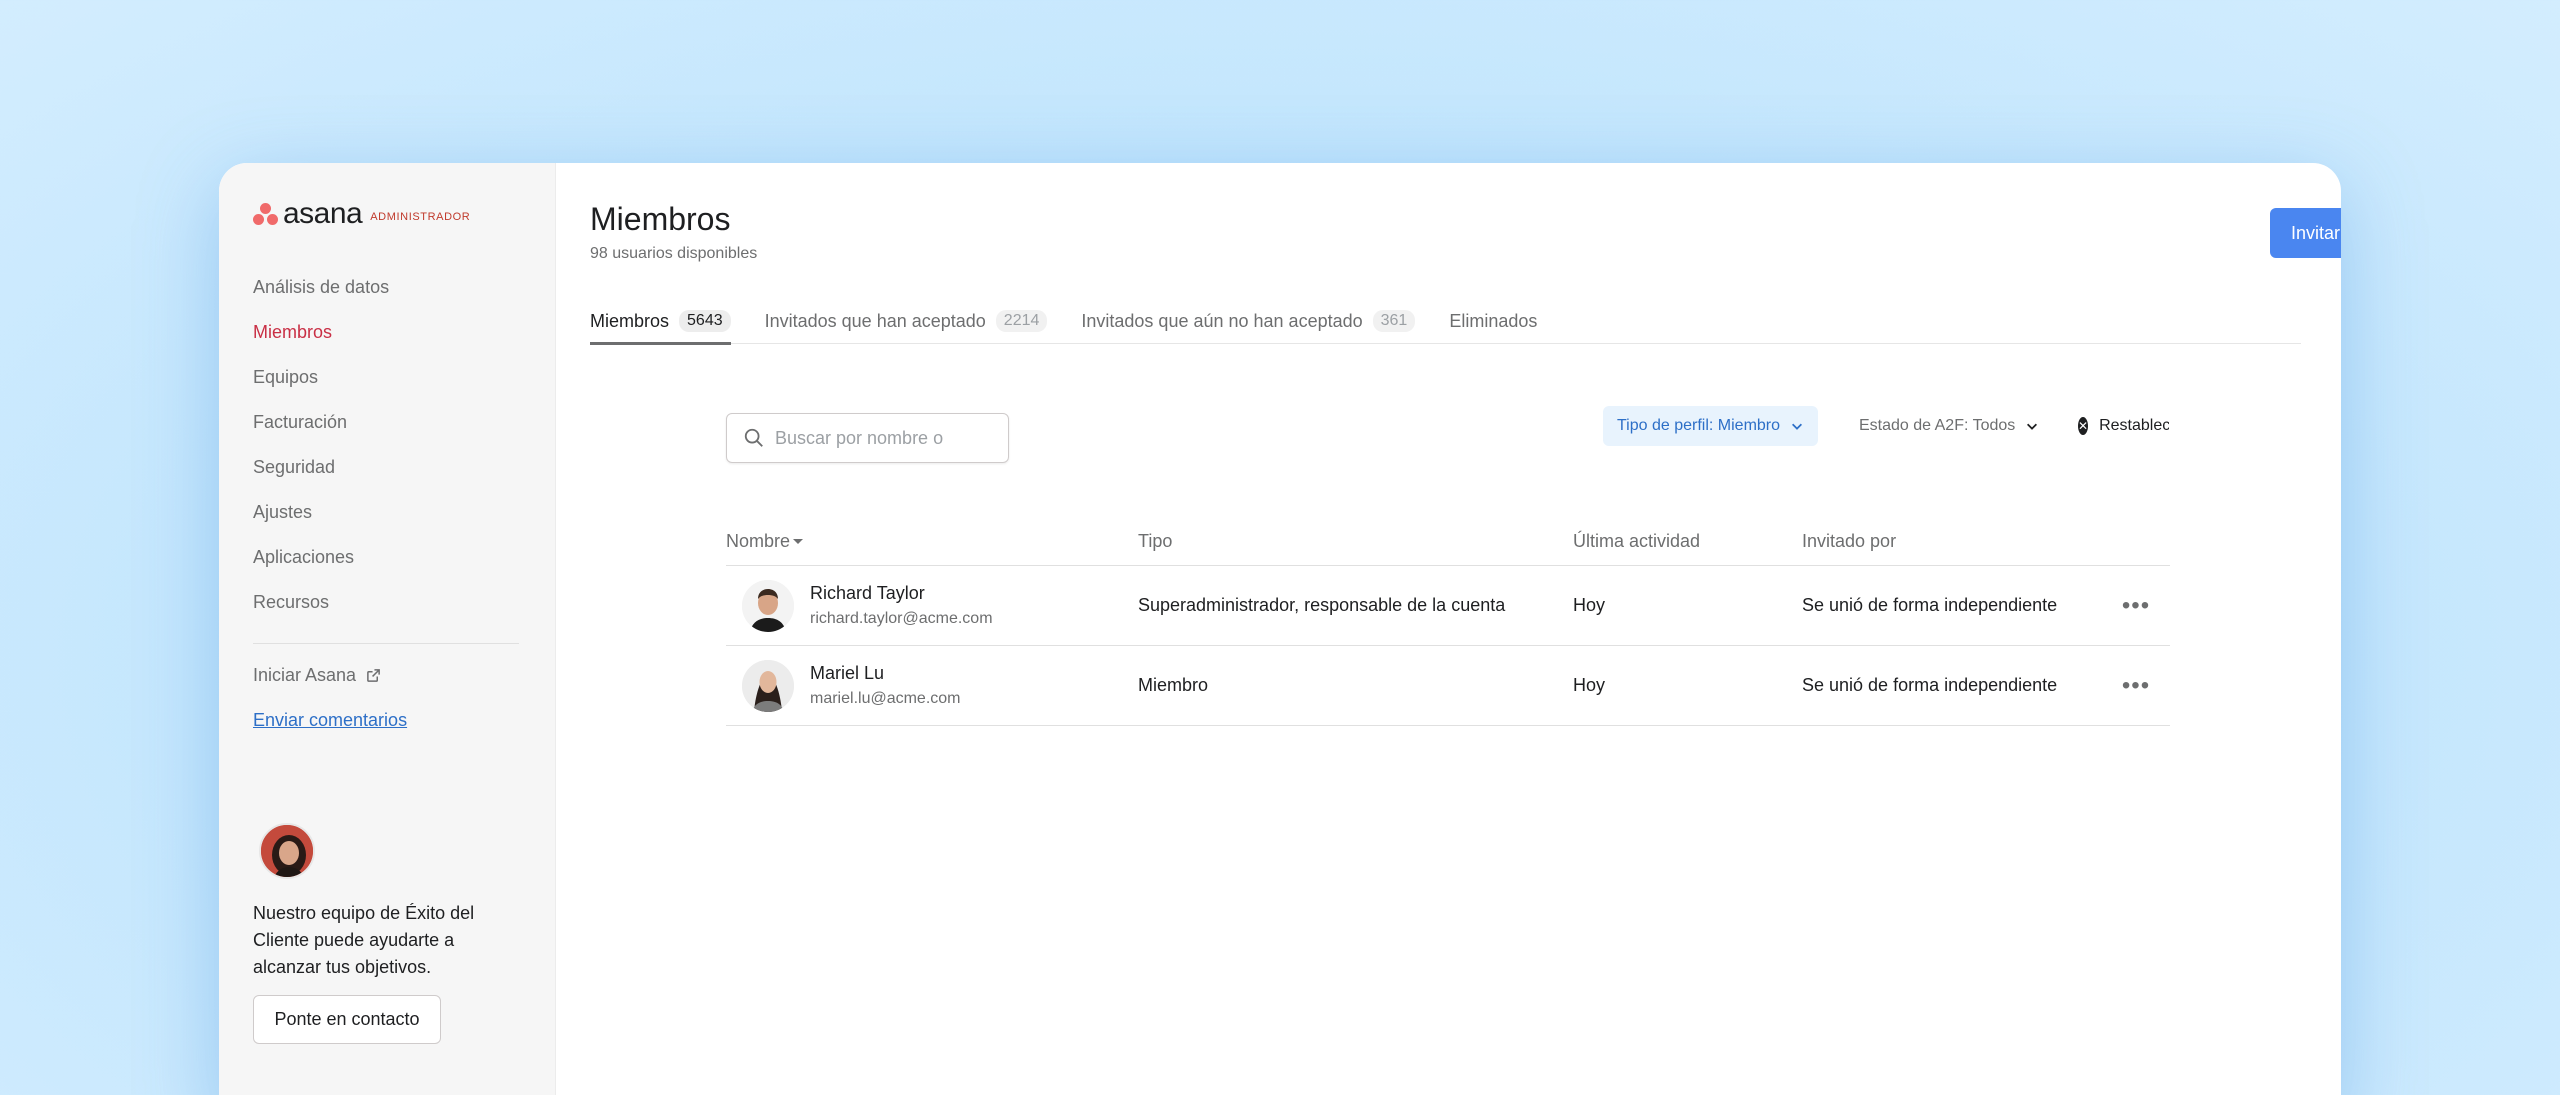 The width and height of the screenshot is (2560, 1095). What do you see at coordinates (885, 673) in the screenshot?
I see `member-name: Mariel Lu` at bounding box center [885, 673].